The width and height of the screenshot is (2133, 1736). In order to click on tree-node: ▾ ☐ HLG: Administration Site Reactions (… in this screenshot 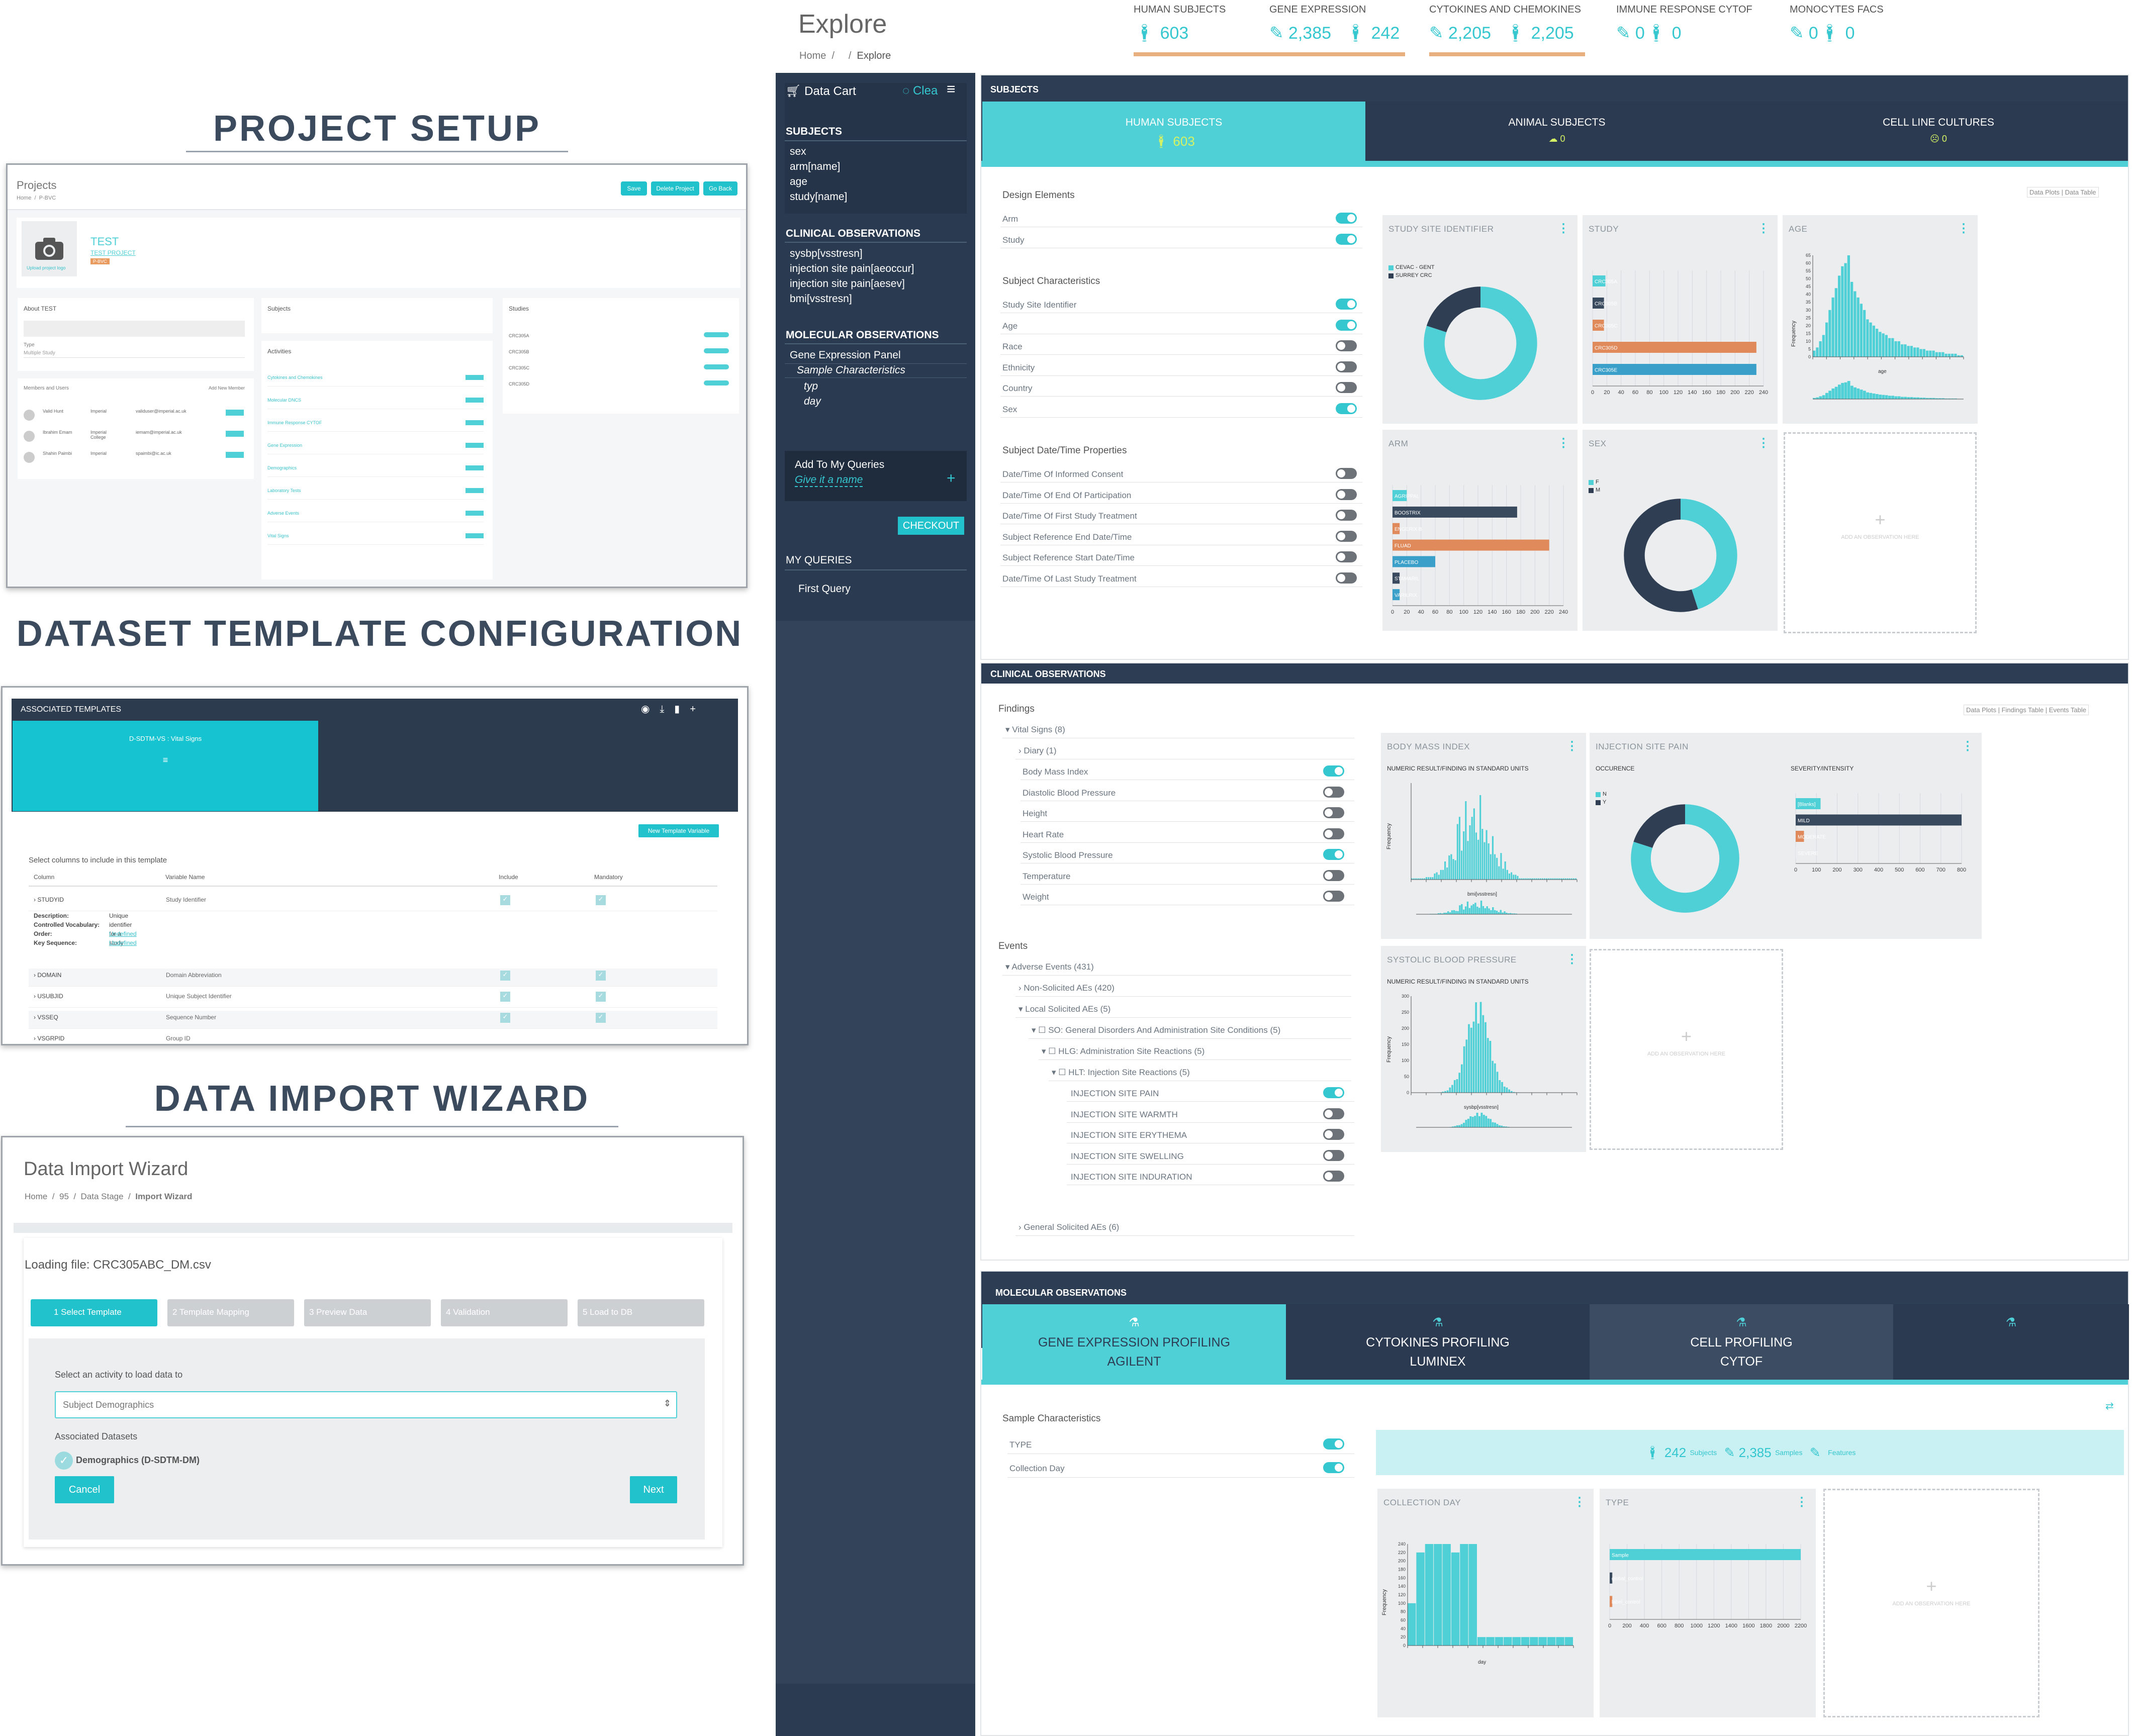, I will do `click(1123, 1051)`.